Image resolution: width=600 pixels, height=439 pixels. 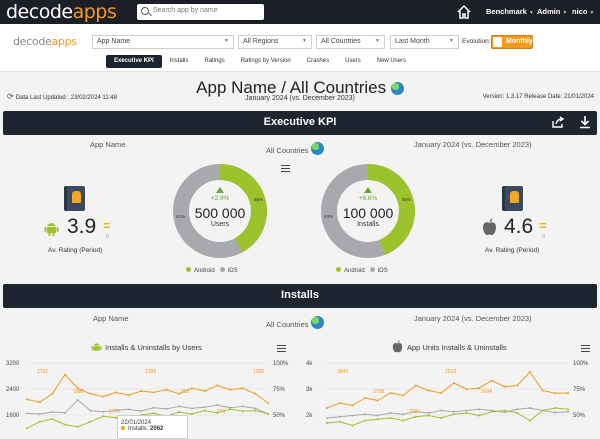 I want to click on tab-crashes: Crashes, so click(x=318, y=61).